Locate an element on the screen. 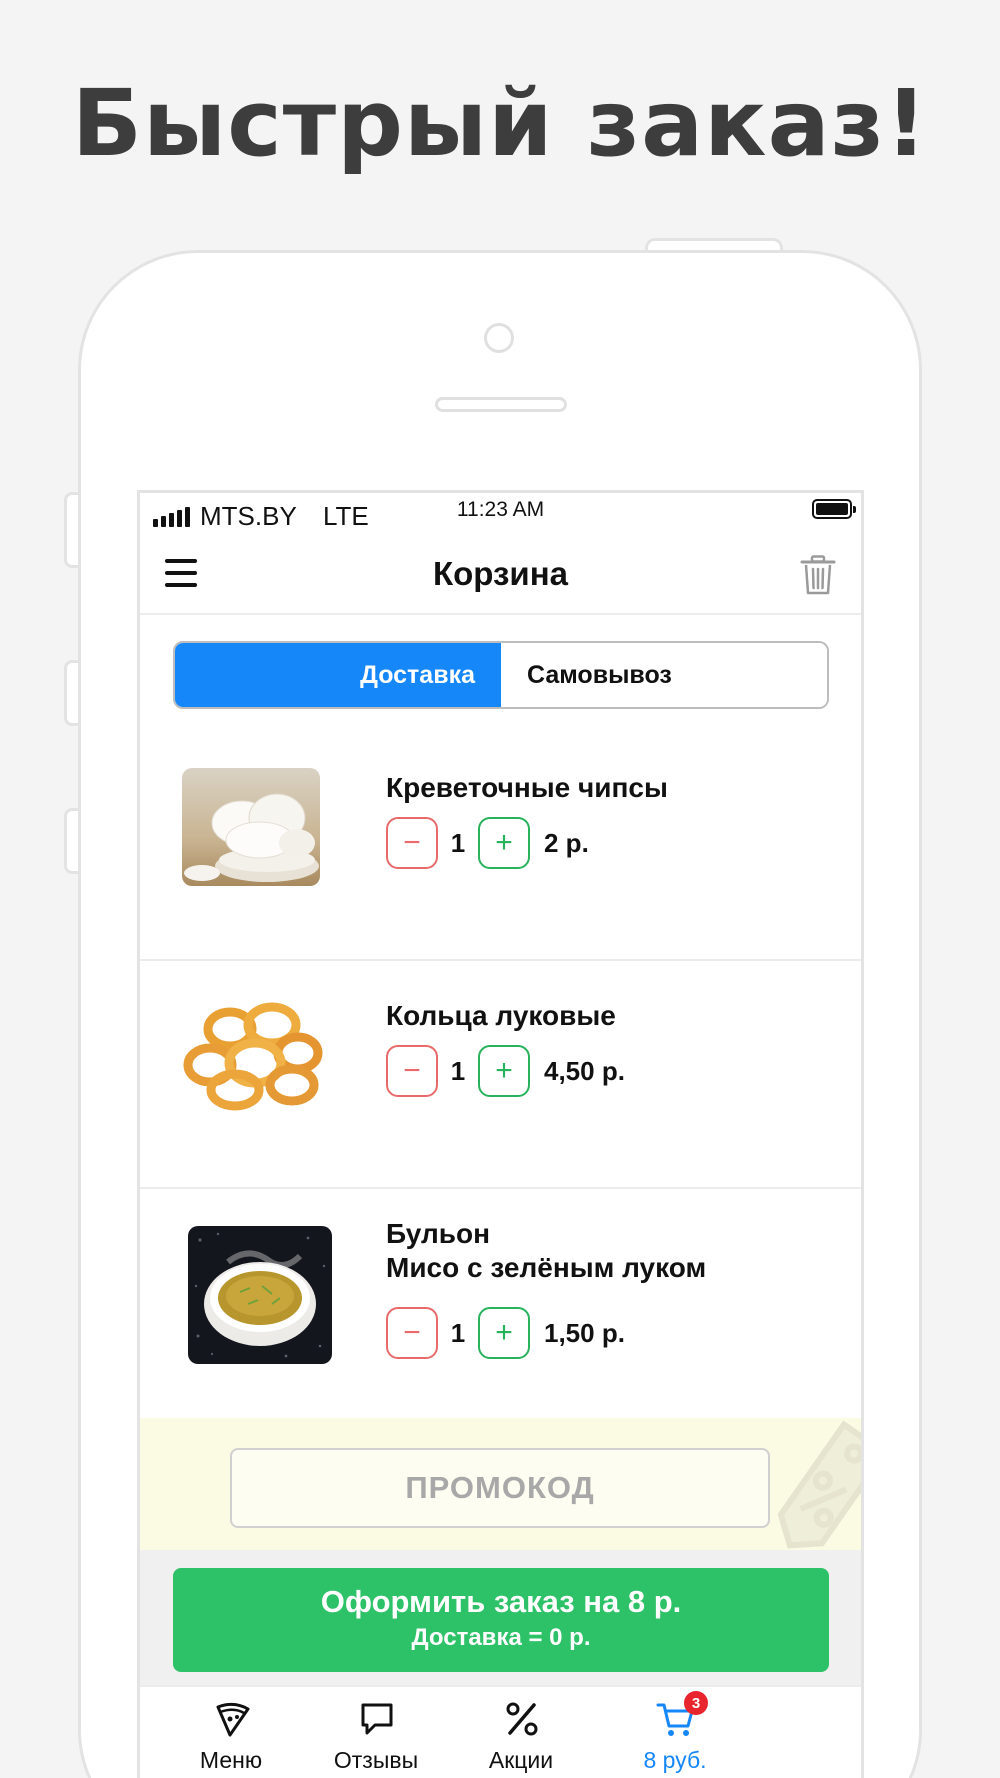 Image resolution: width=1000 pixels, height=1778 pixels. phone-speaker is located at coordinates (501, 404).